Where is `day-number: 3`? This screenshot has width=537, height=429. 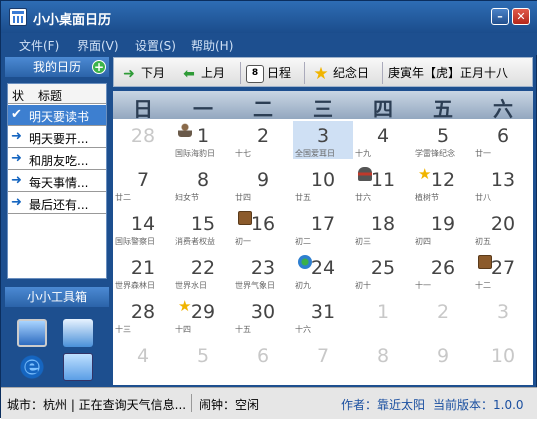
day-number: 3 is located at coordinates (323, 136).